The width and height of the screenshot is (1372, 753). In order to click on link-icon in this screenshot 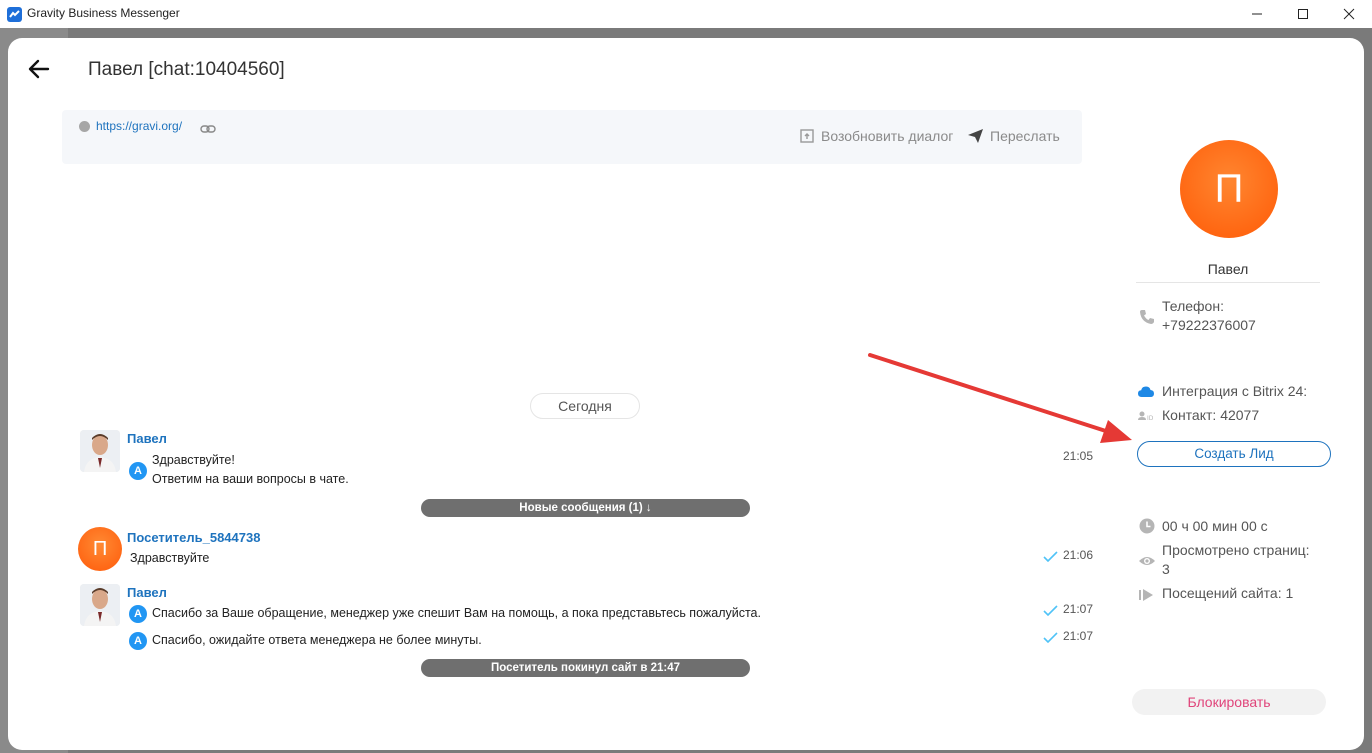, I will do `click(208, 127)`.